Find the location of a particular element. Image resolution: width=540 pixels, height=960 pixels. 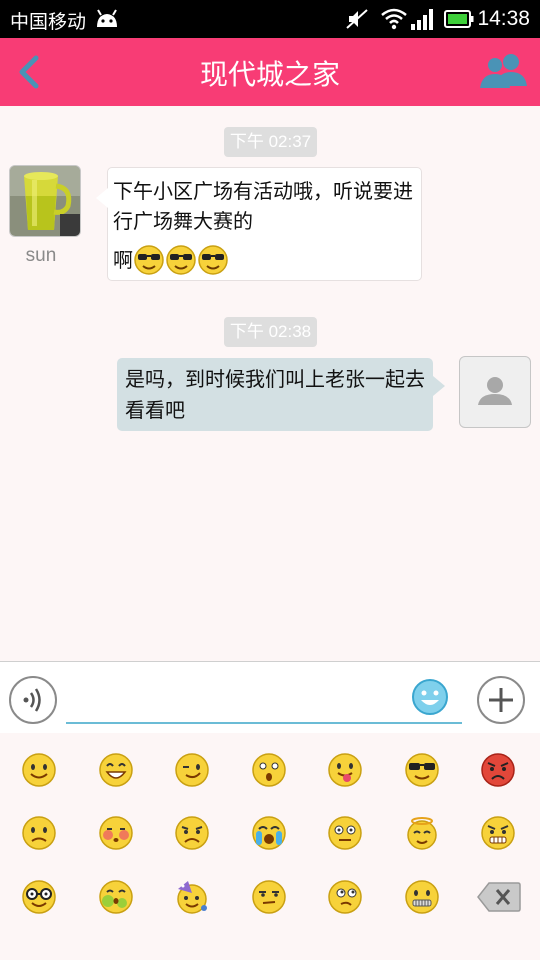

sunglasses-emoji-icons is located at coordinates (181, 260).